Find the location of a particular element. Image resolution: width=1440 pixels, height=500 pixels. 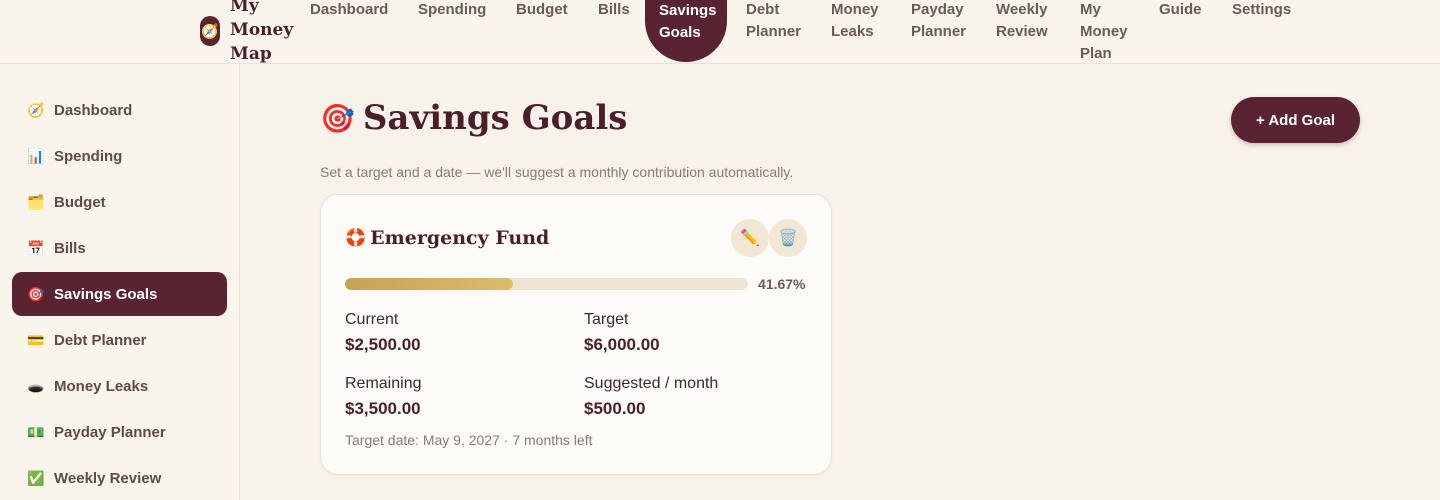

nav-spending: Spending is located at coordinates (452, 10).